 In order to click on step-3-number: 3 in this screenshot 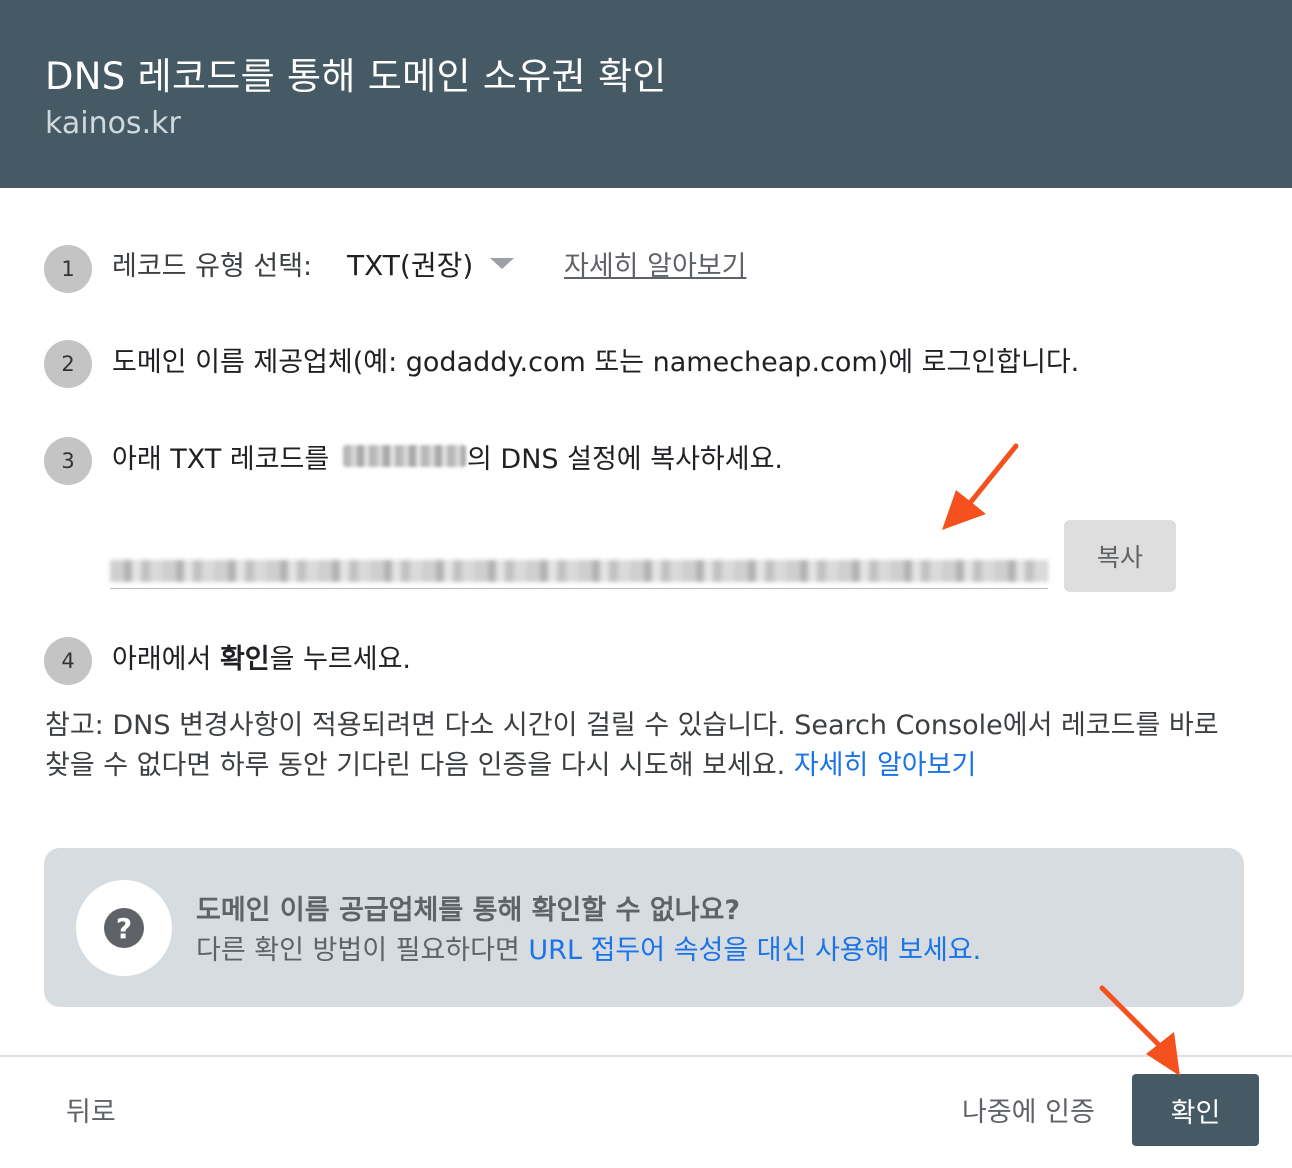, I will do `click(68, 461)`.